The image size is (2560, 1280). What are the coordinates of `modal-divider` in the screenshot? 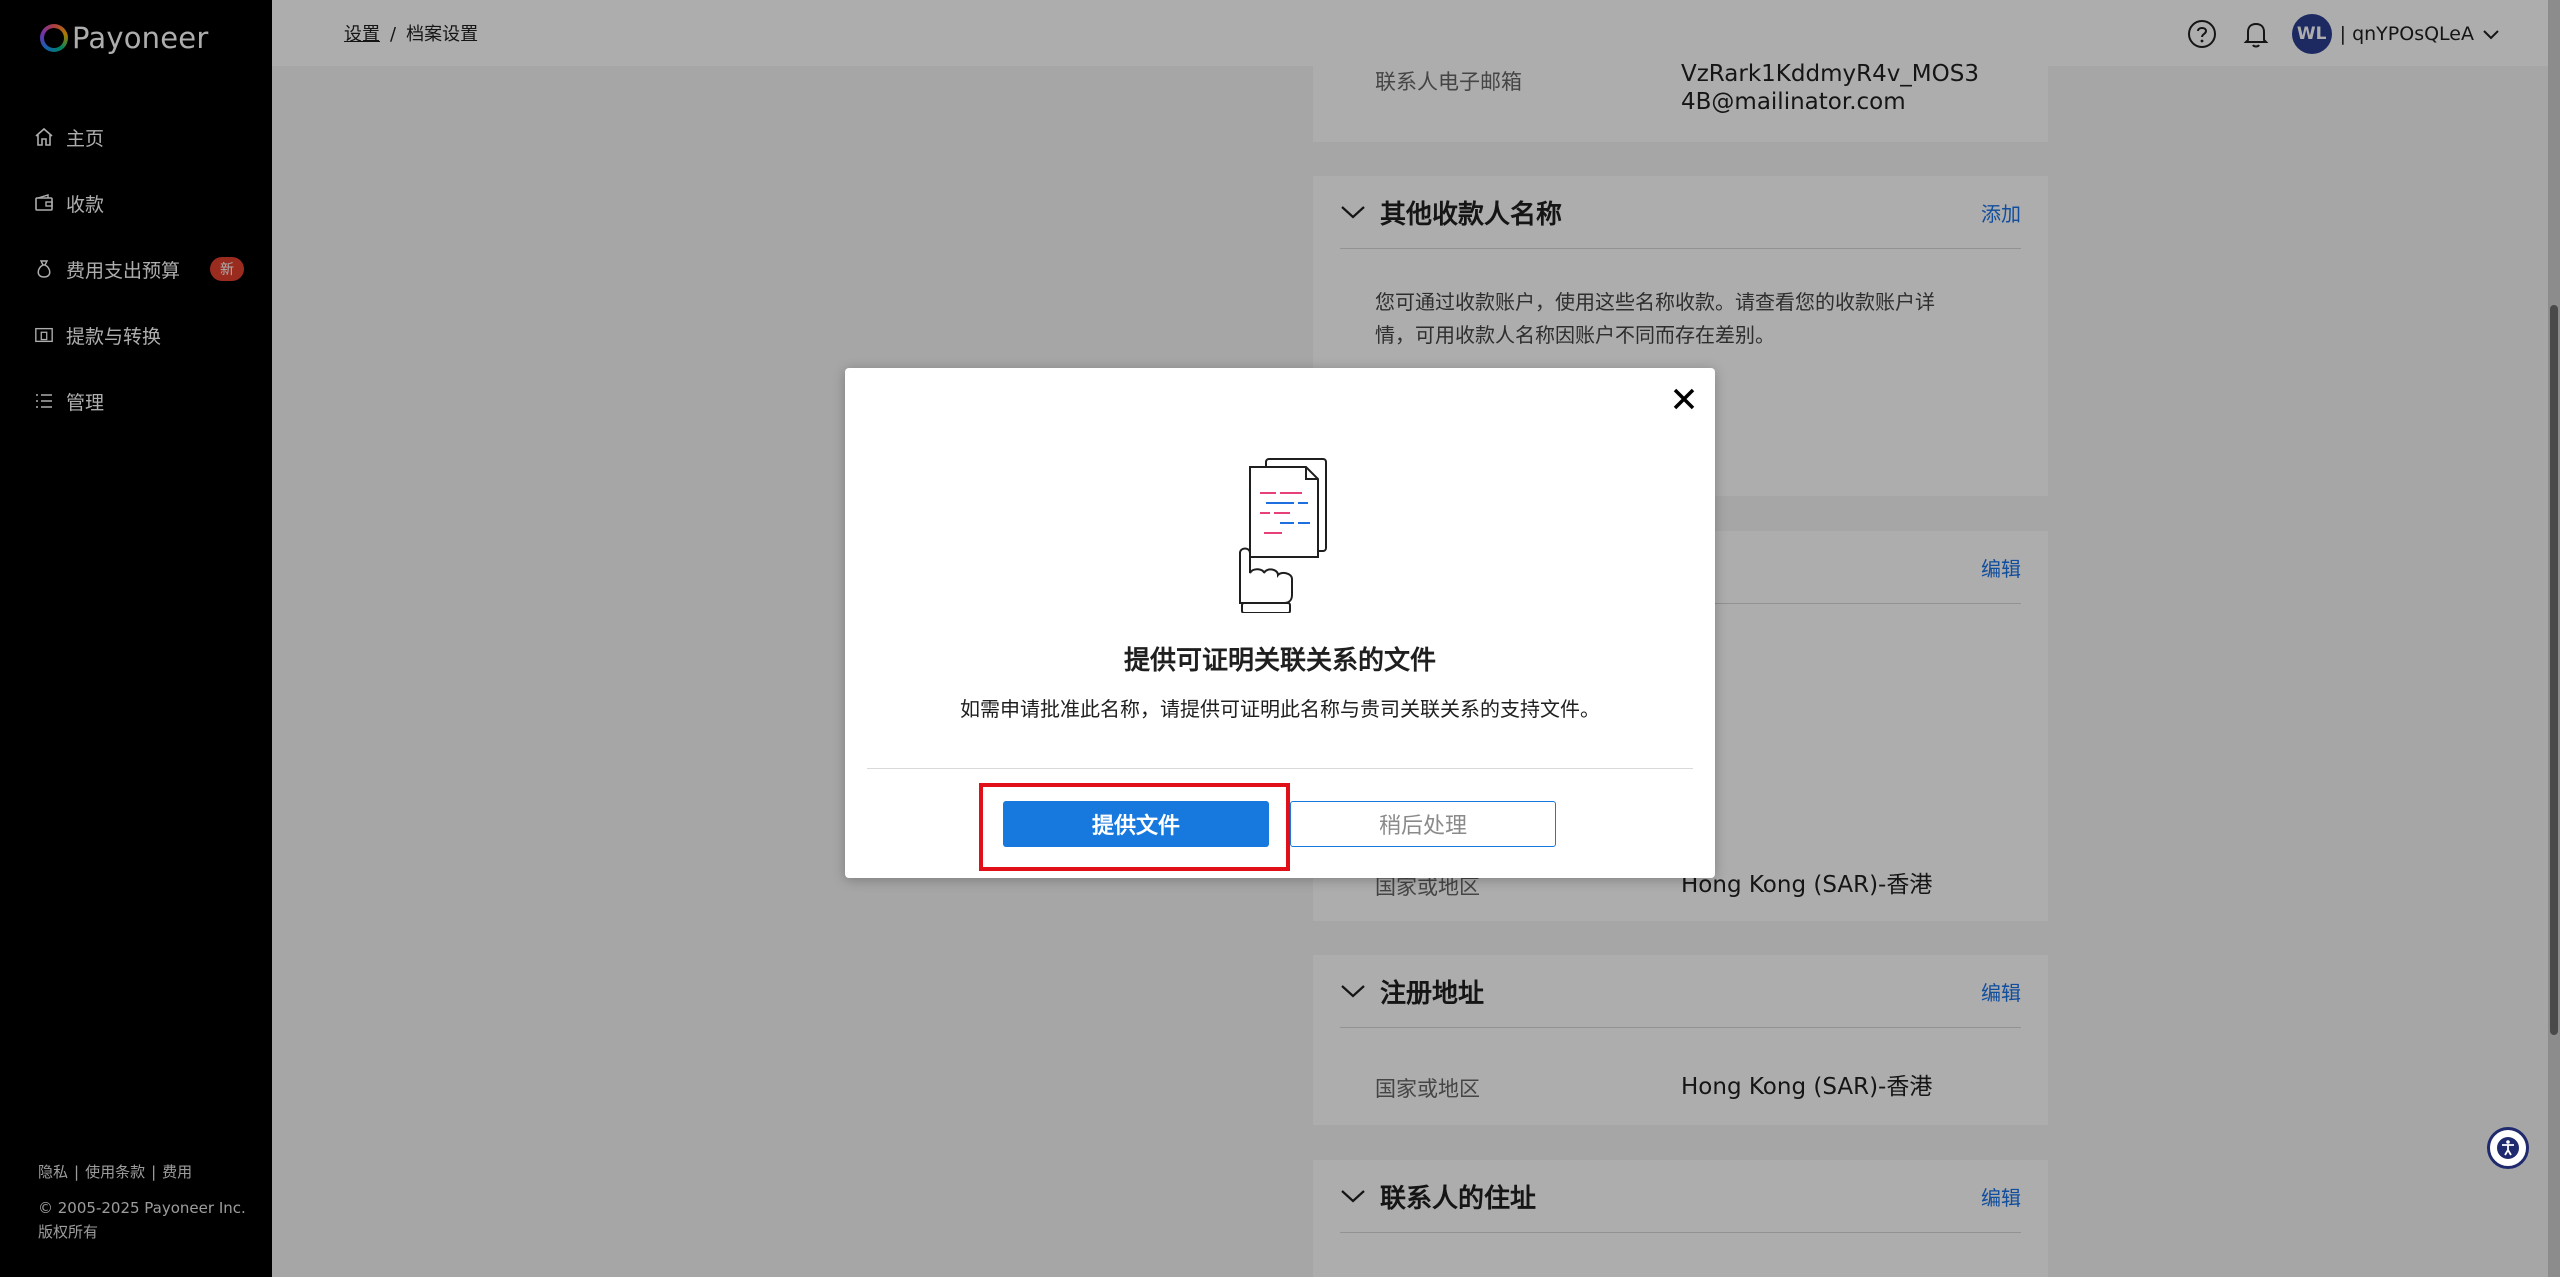 It's located at (1280, 768).